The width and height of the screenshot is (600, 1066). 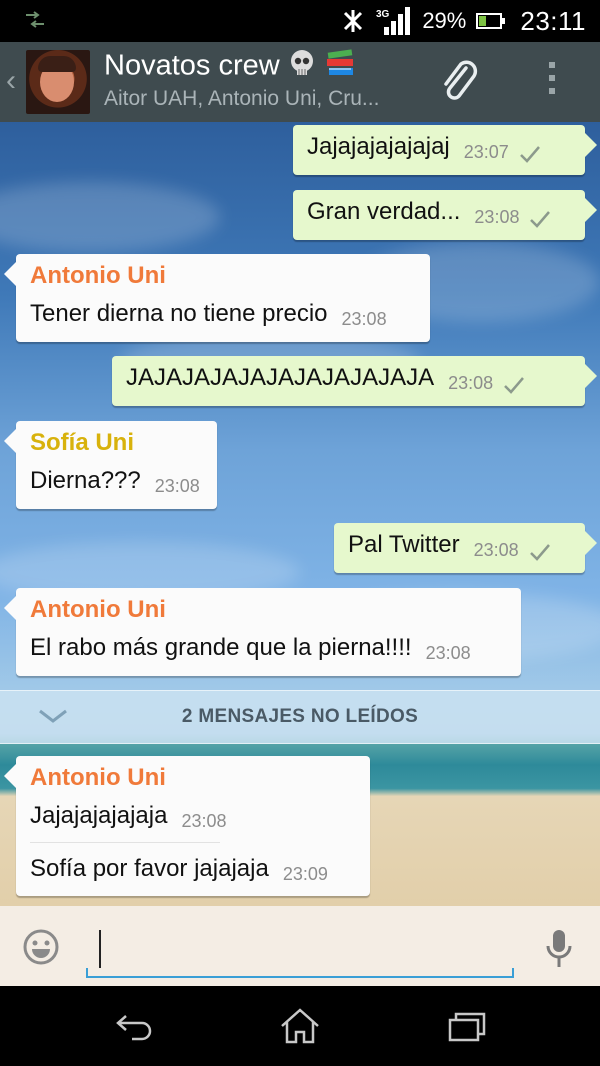 What do you see at coordinates (383, 14) in the screenshot?
I see `network-type-label: 3G` at bounding box center [383, 14].